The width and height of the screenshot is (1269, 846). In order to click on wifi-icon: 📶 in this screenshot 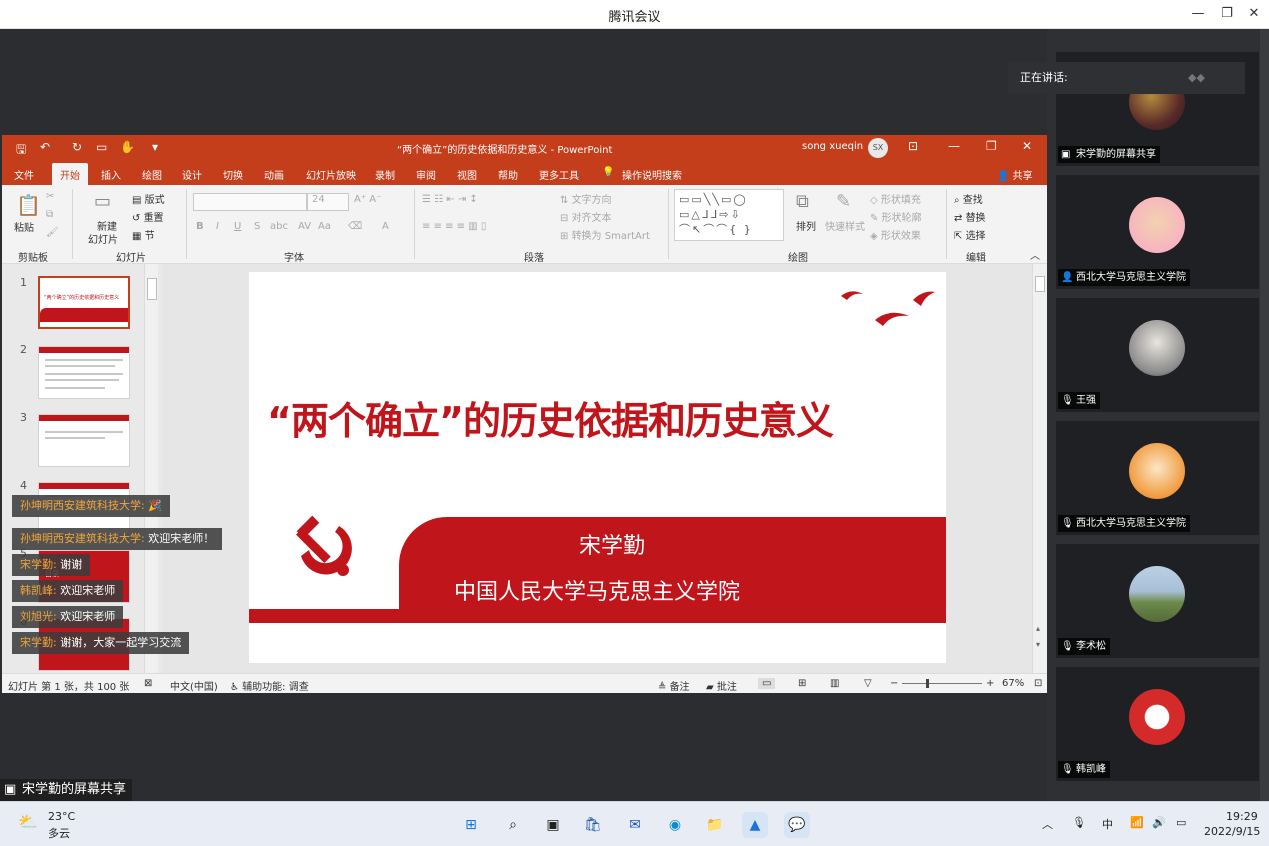, I will do `click(1137, 822)`.